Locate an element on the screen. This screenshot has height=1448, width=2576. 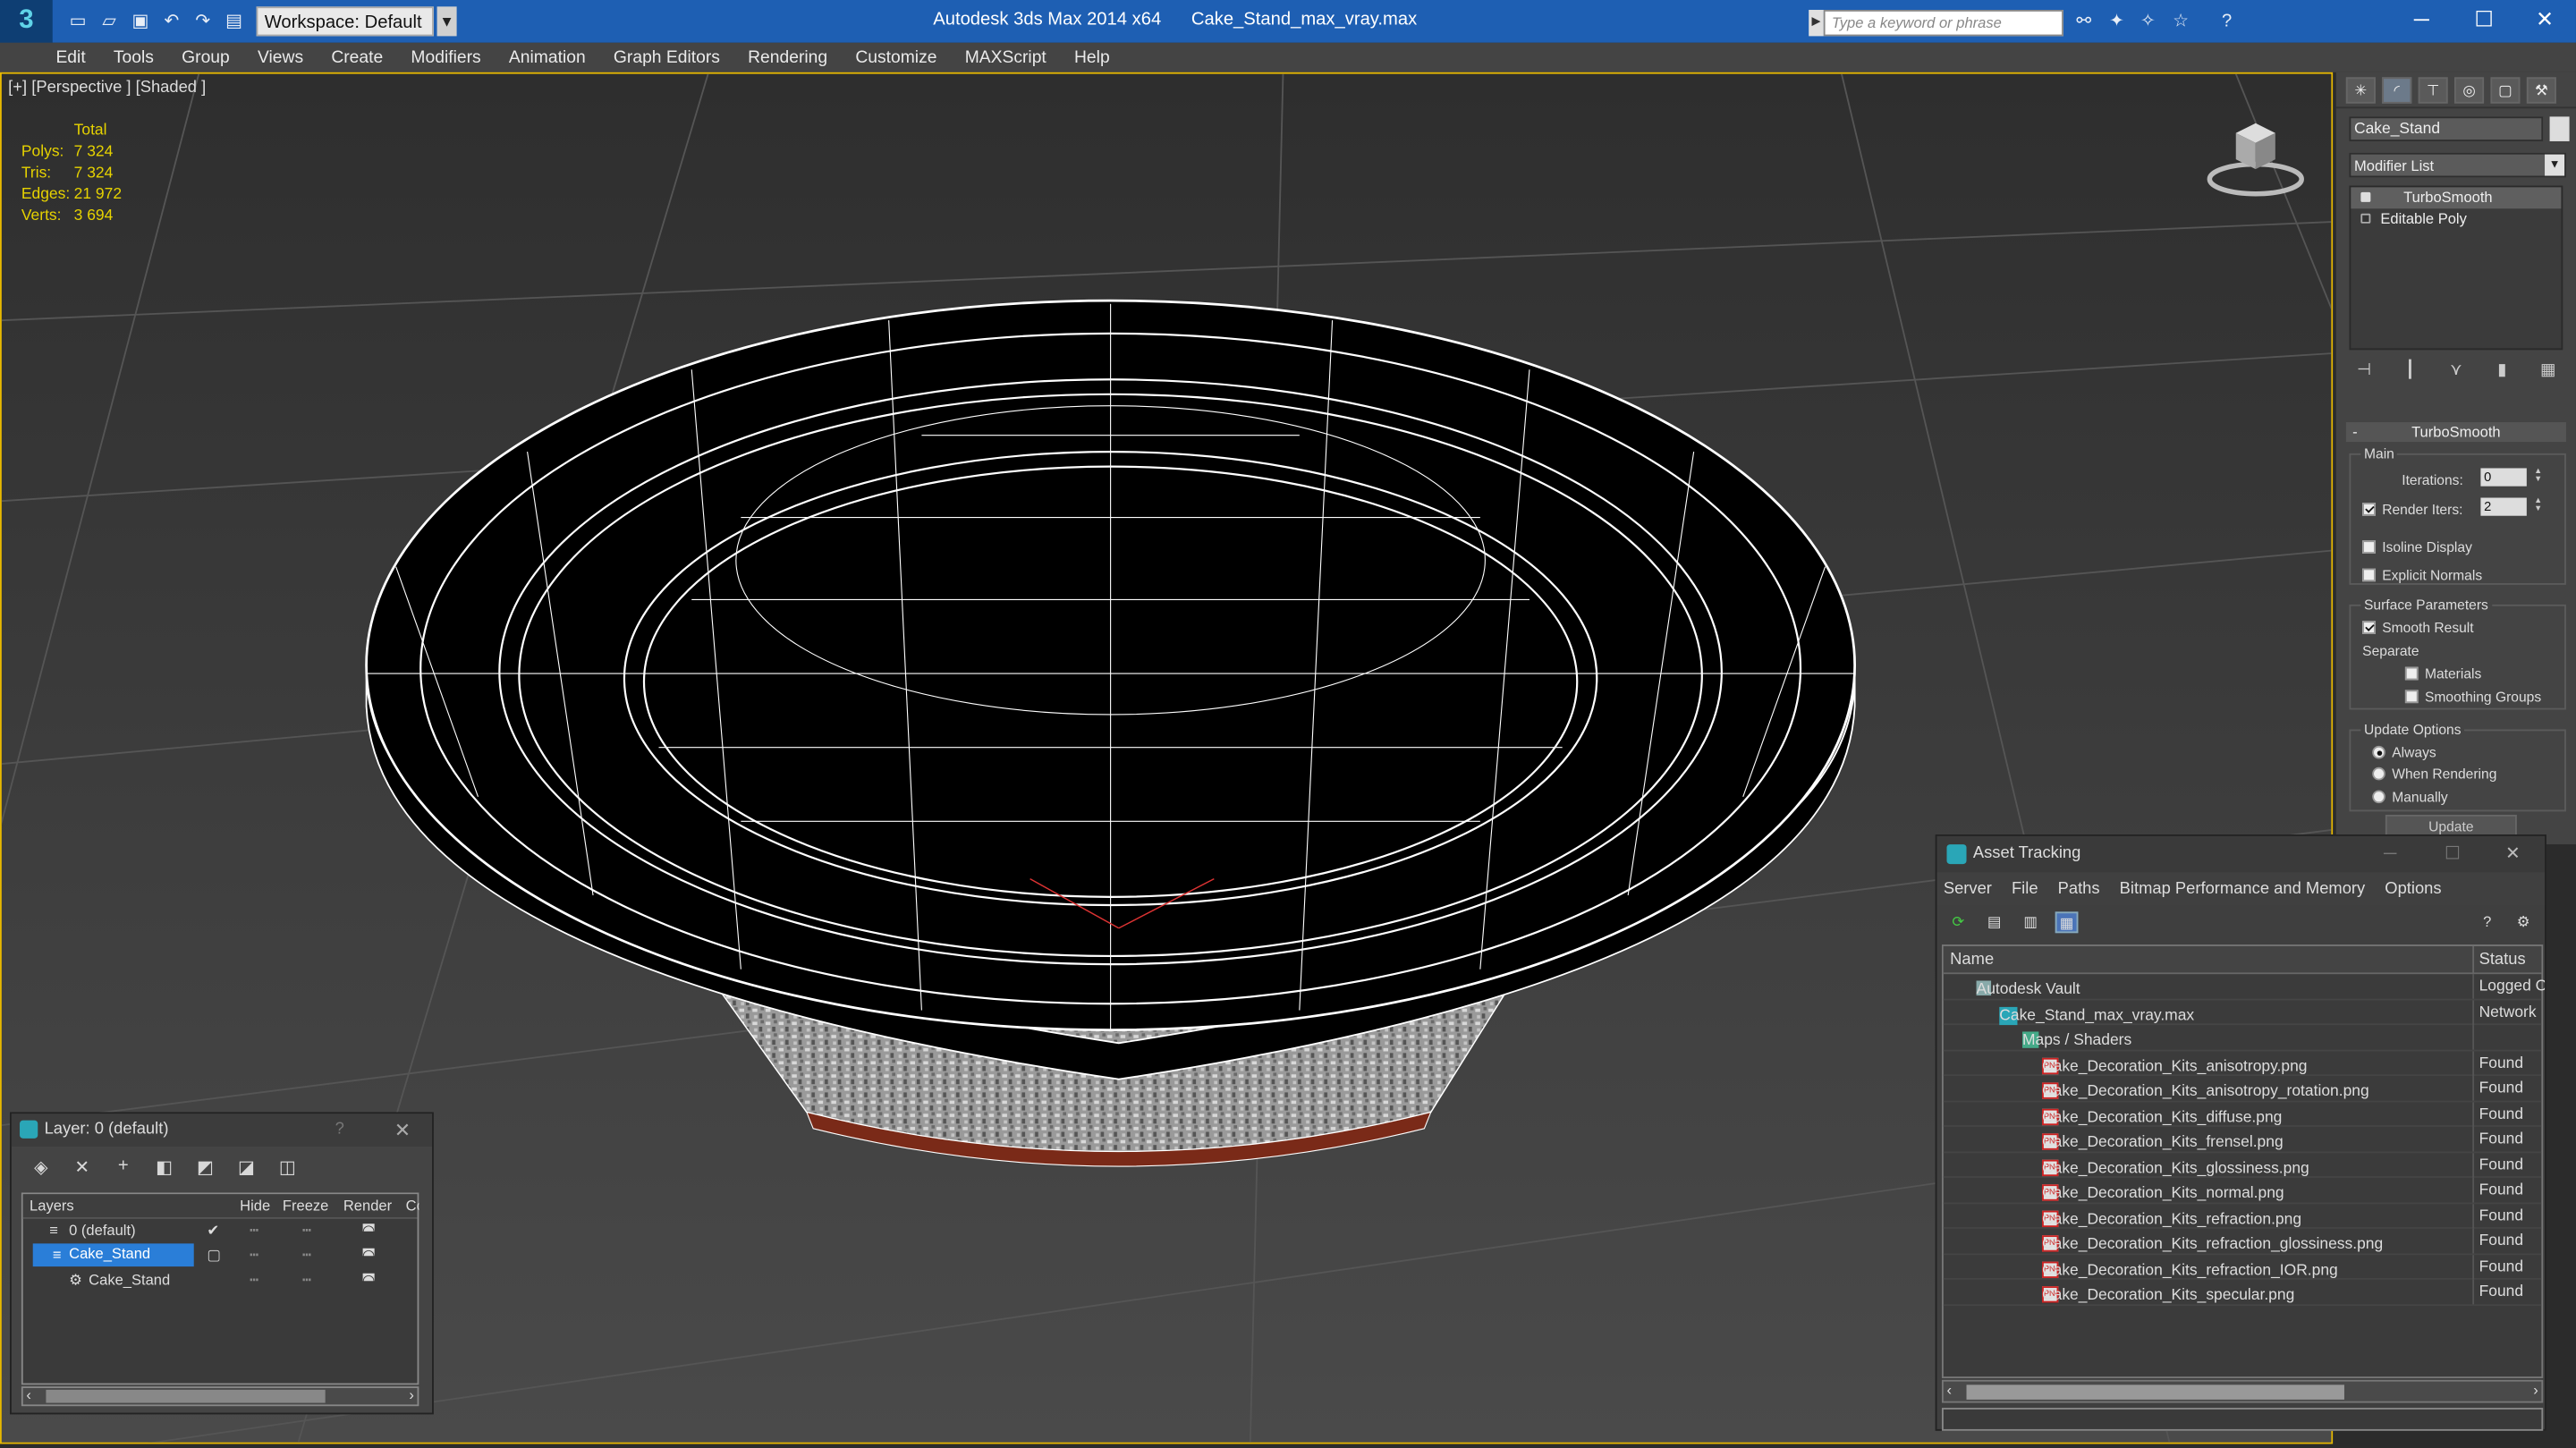
when-rendering-radio is located at coordinates (2378, 773).